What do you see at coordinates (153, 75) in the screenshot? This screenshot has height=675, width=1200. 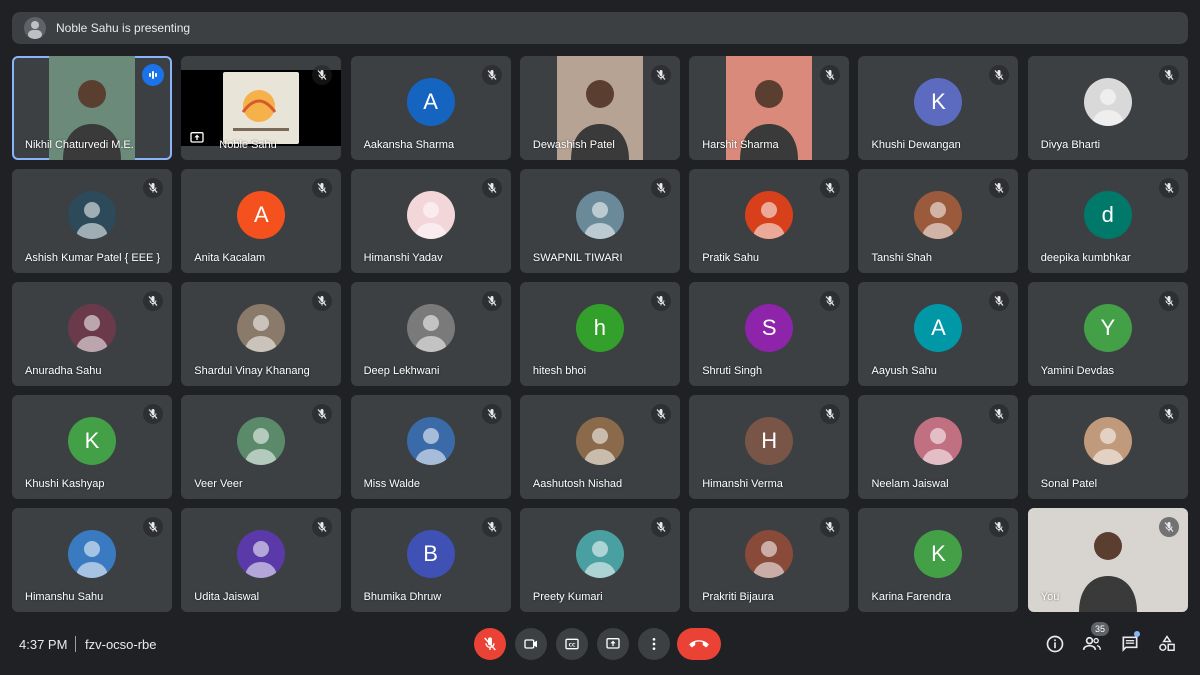 I see `speaking-indicator-icon` at bounding box center [153, 75].